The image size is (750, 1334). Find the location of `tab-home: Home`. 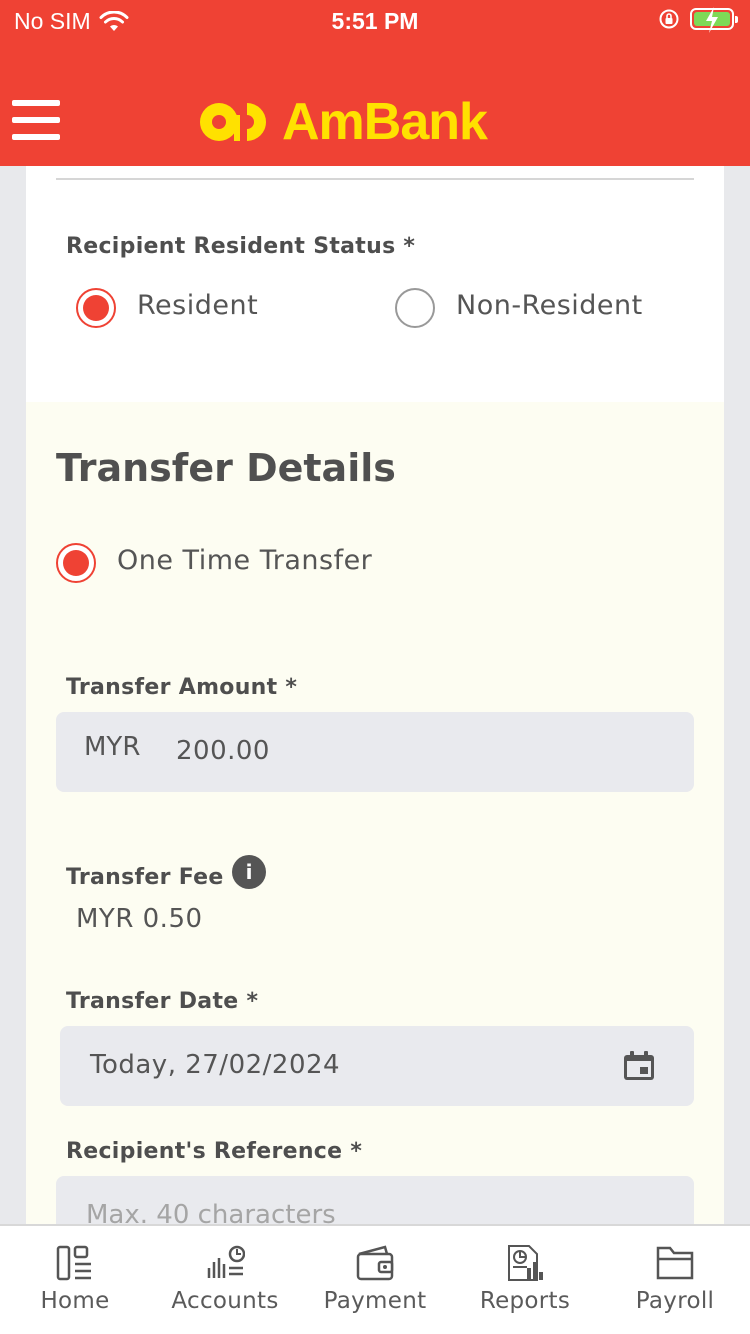

tab-home: Home is located at coordinates (75, 1280).